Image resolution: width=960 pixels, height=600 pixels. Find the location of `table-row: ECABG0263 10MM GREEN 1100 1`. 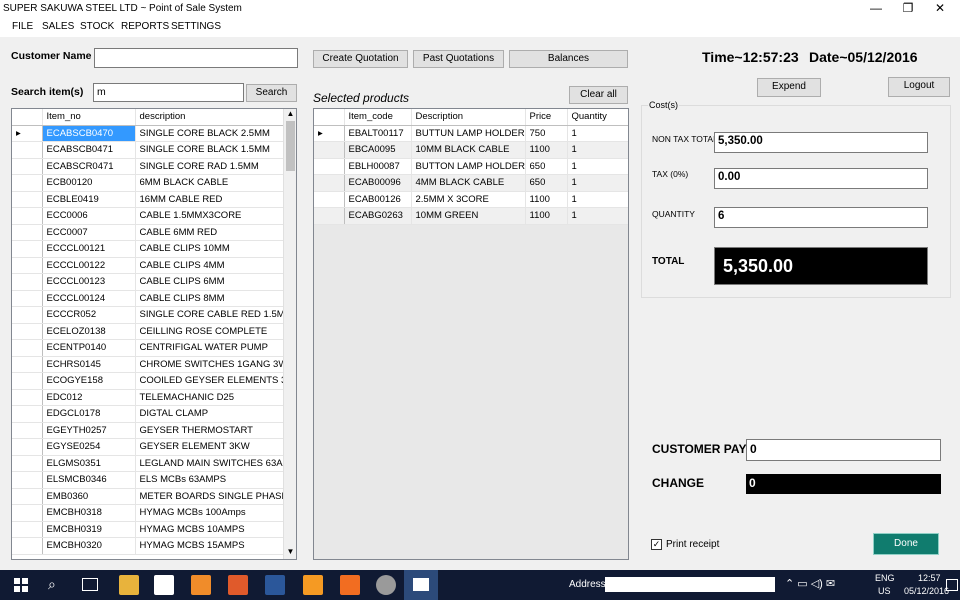

table-row: ECABG0263 10MM GREEN 1100 1 is located at coordinates (471, 216).